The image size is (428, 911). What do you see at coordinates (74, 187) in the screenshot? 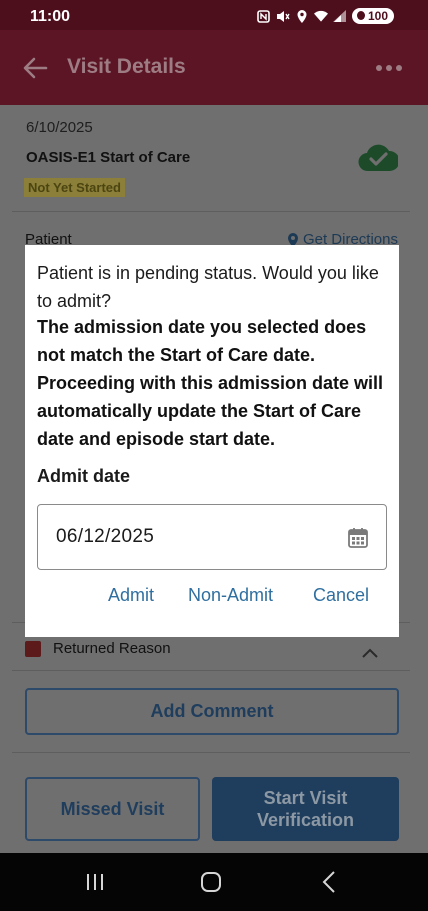
I see `status-badge: Not Yet Started` at bounding box center [74, 187].